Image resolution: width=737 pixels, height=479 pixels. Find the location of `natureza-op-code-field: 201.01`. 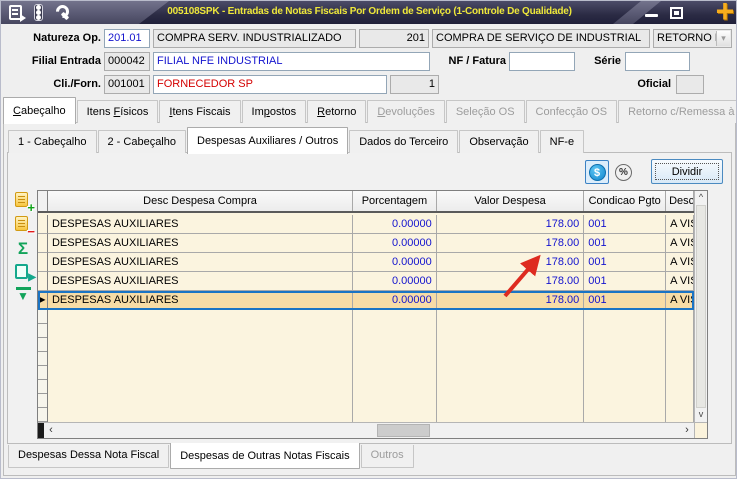

natureza-op-code-field: 201.01 is located at coordinates (127, 38).